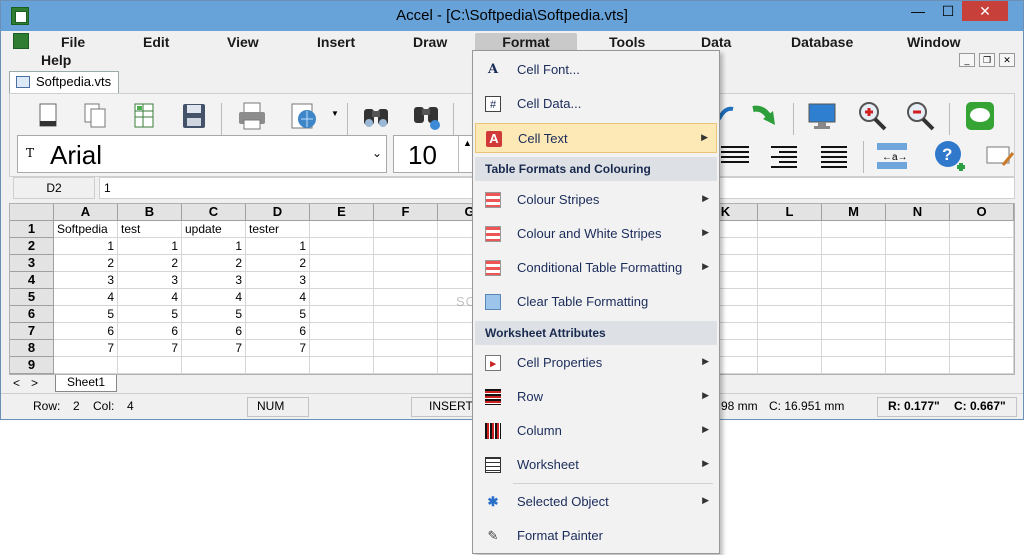 The height and width of the screenshot is (555, 1024). What do you see at coordinates (822, 116) in the screenshot?
I see `full-screen-icon` at bounding box center [822, 116].